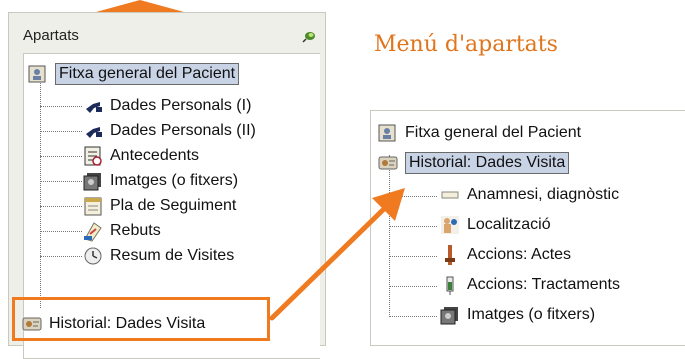 Image resolution: width=685 pixels, height=359 pixels. Describe the element at coordinates (337, 254) in the screenshot. I see `connector-arrow` at that location.